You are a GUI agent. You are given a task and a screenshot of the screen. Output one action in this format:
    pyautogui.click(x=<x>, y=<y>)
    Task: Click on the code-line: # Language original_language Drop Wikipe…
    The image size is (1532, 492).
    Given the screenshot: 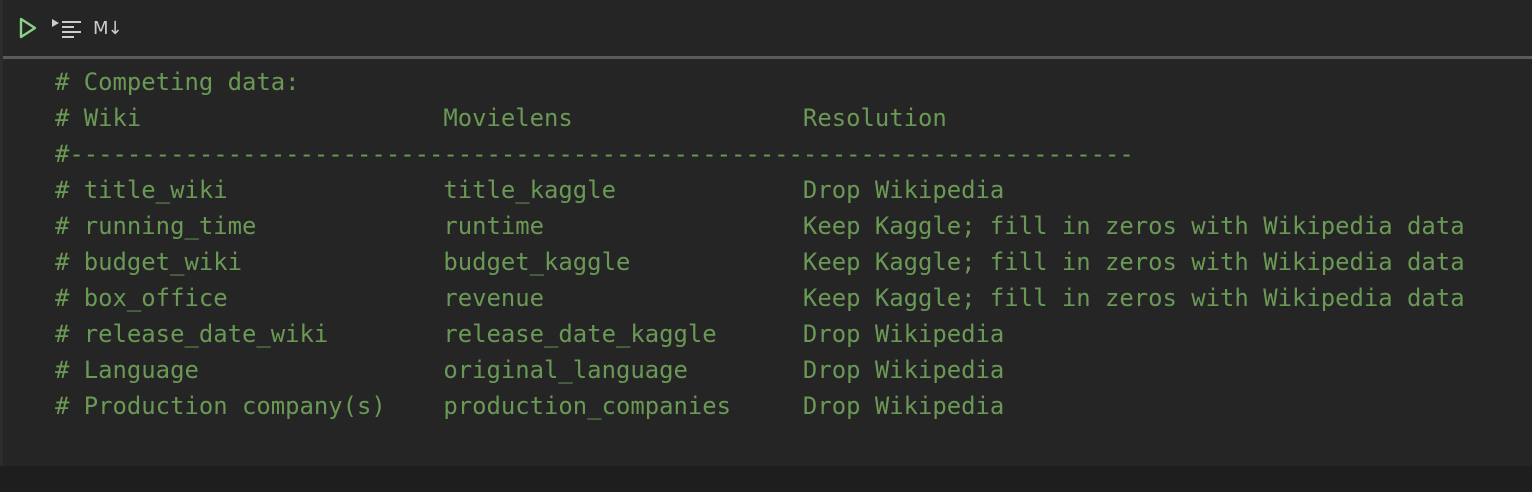 What is the action you would take?
    pyautogui.click(x=530, y=370)
    